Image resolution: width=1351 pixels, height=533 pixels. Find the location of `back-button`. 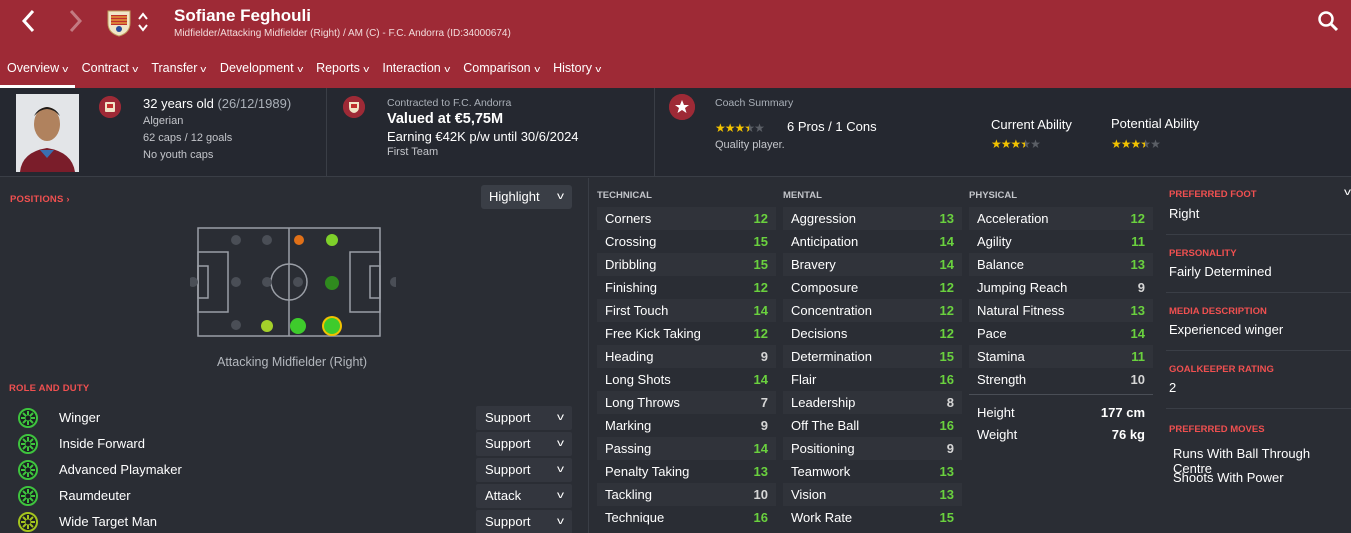

back-button is located at coordinates (28, 24).